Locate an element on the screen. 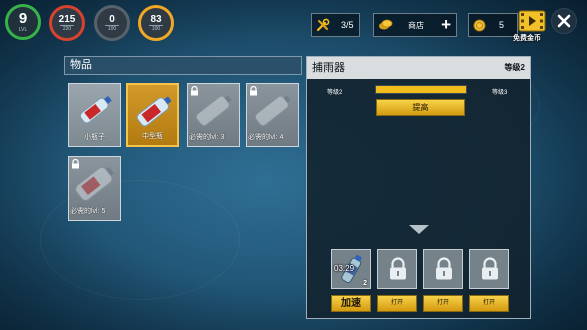  slot-timer: 03:29 is located at coordinates (344, 268).